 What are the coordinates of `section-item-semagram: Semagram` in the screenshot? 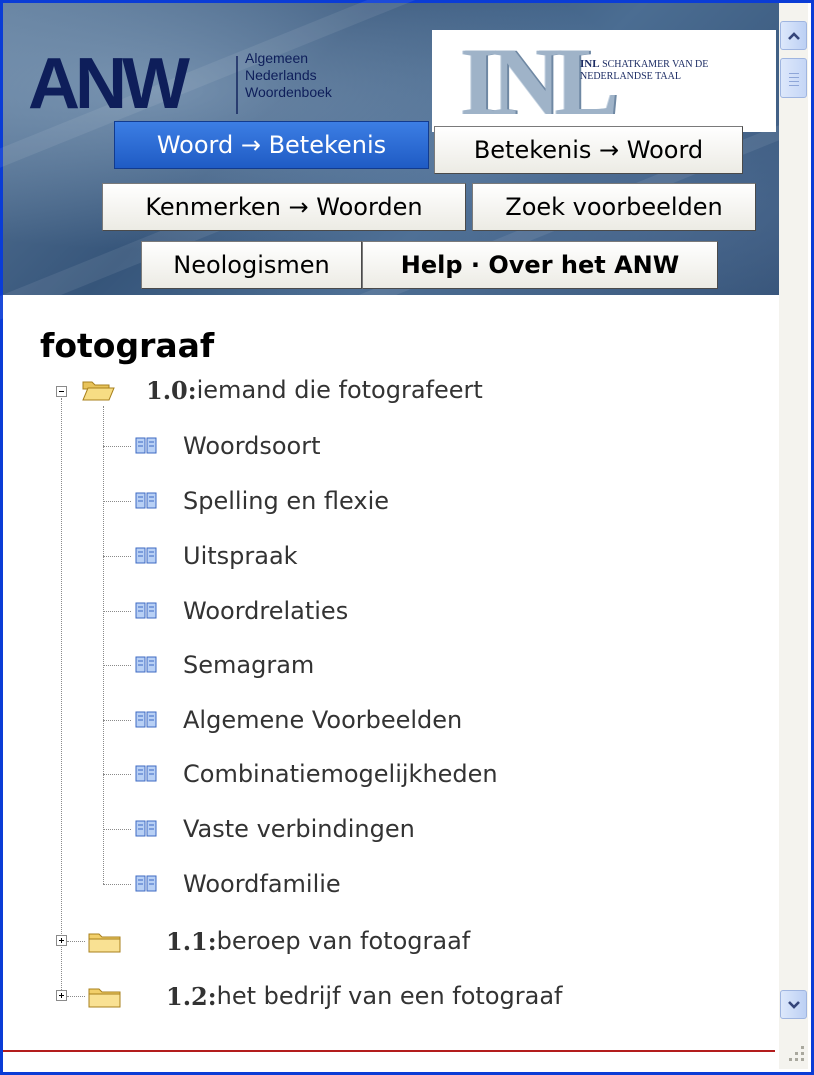 It's located at (248, 665).